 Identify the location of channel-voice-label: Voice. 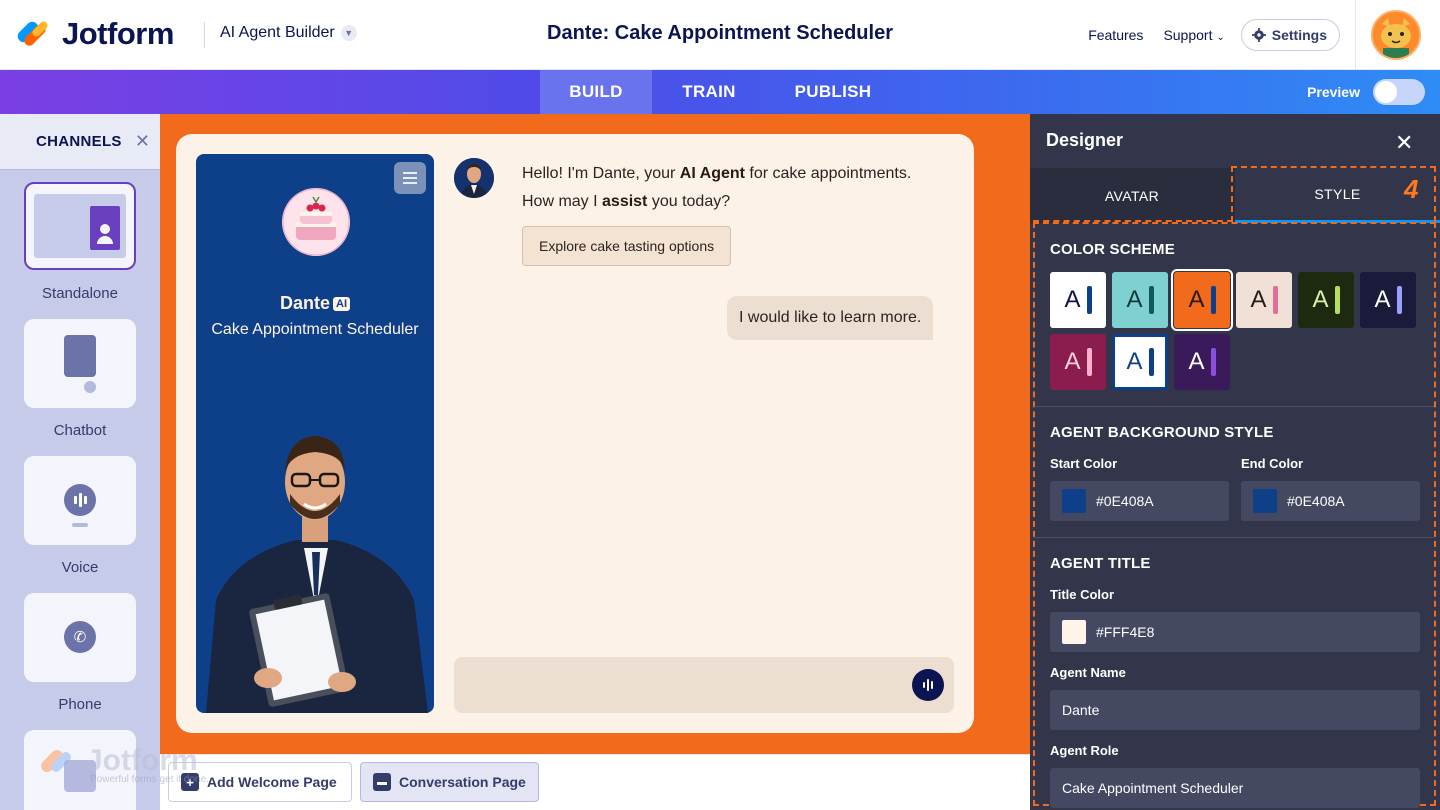
(80, 567).